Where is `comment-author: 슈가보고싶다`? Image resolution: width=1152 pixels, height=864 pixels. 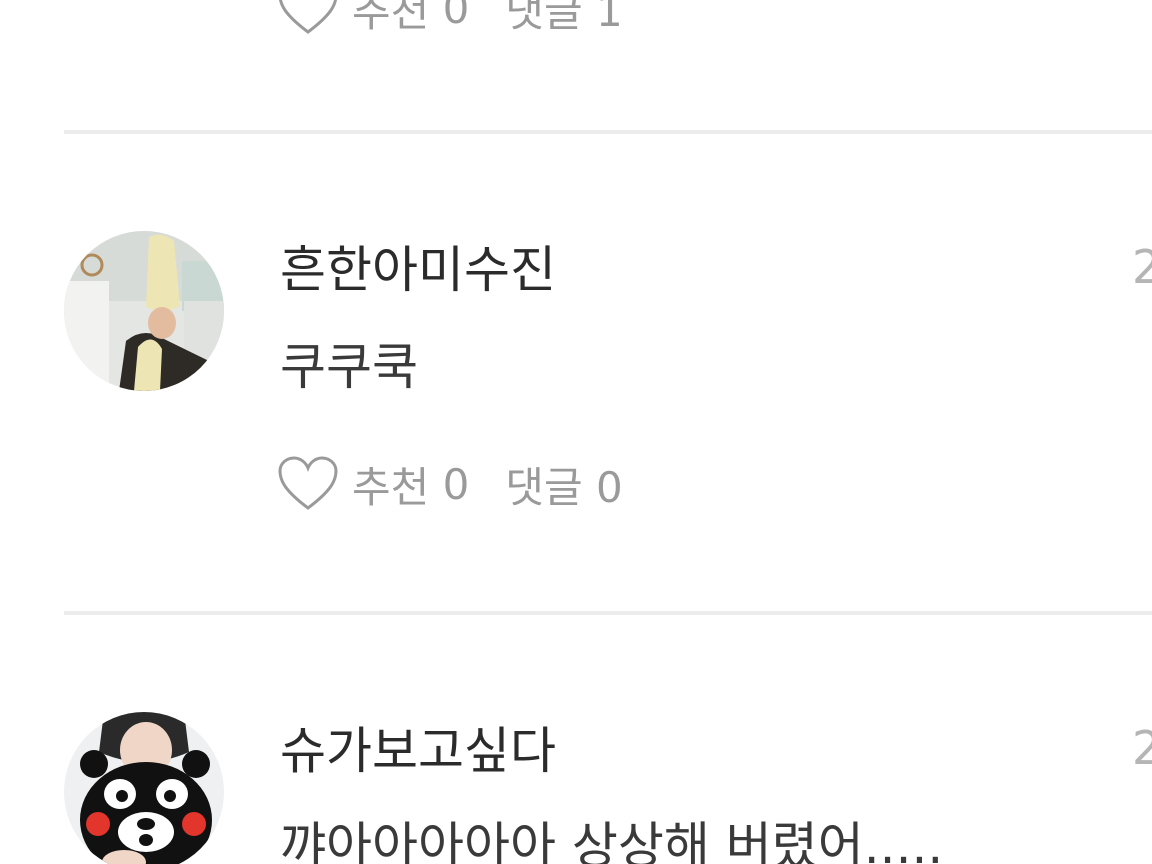
comment-author: 슈가보고싶다 is located at coordinates (418, 751).